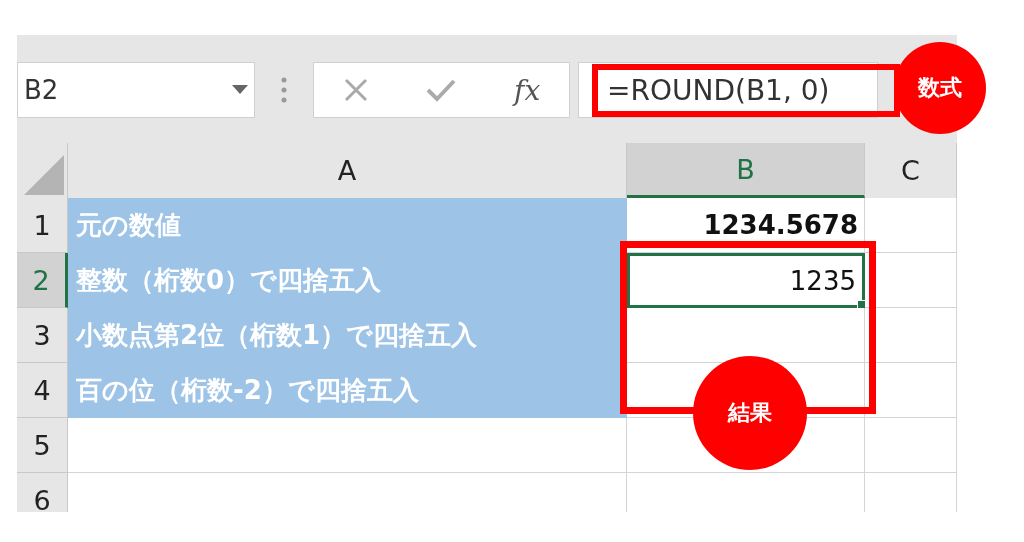  What do you see at coordinates (347, 390) in the screenshot?
I see `table-cell: 百の位（桁数-2）で四捨五入` at bounding box center [347, 390].